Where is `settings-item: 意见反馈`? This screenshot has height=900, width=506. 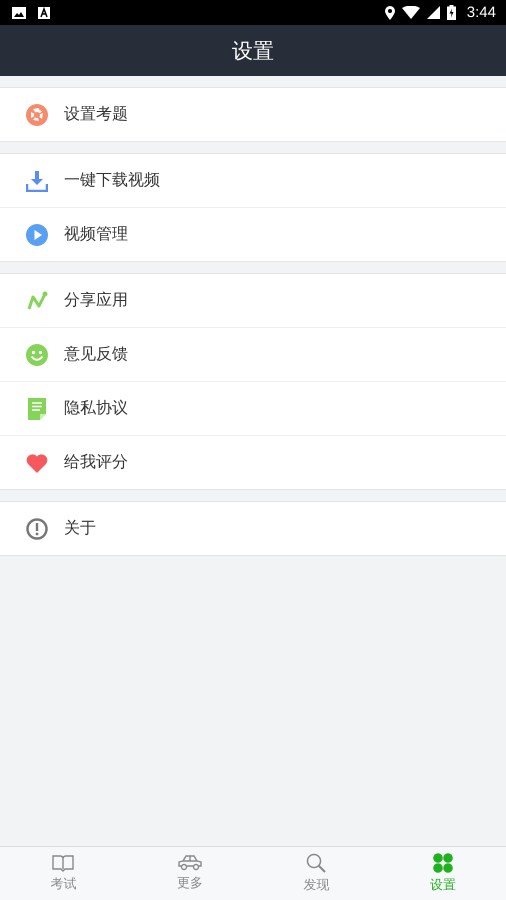
settings-item: 意见反馈 is located at coordinates (253, 354).